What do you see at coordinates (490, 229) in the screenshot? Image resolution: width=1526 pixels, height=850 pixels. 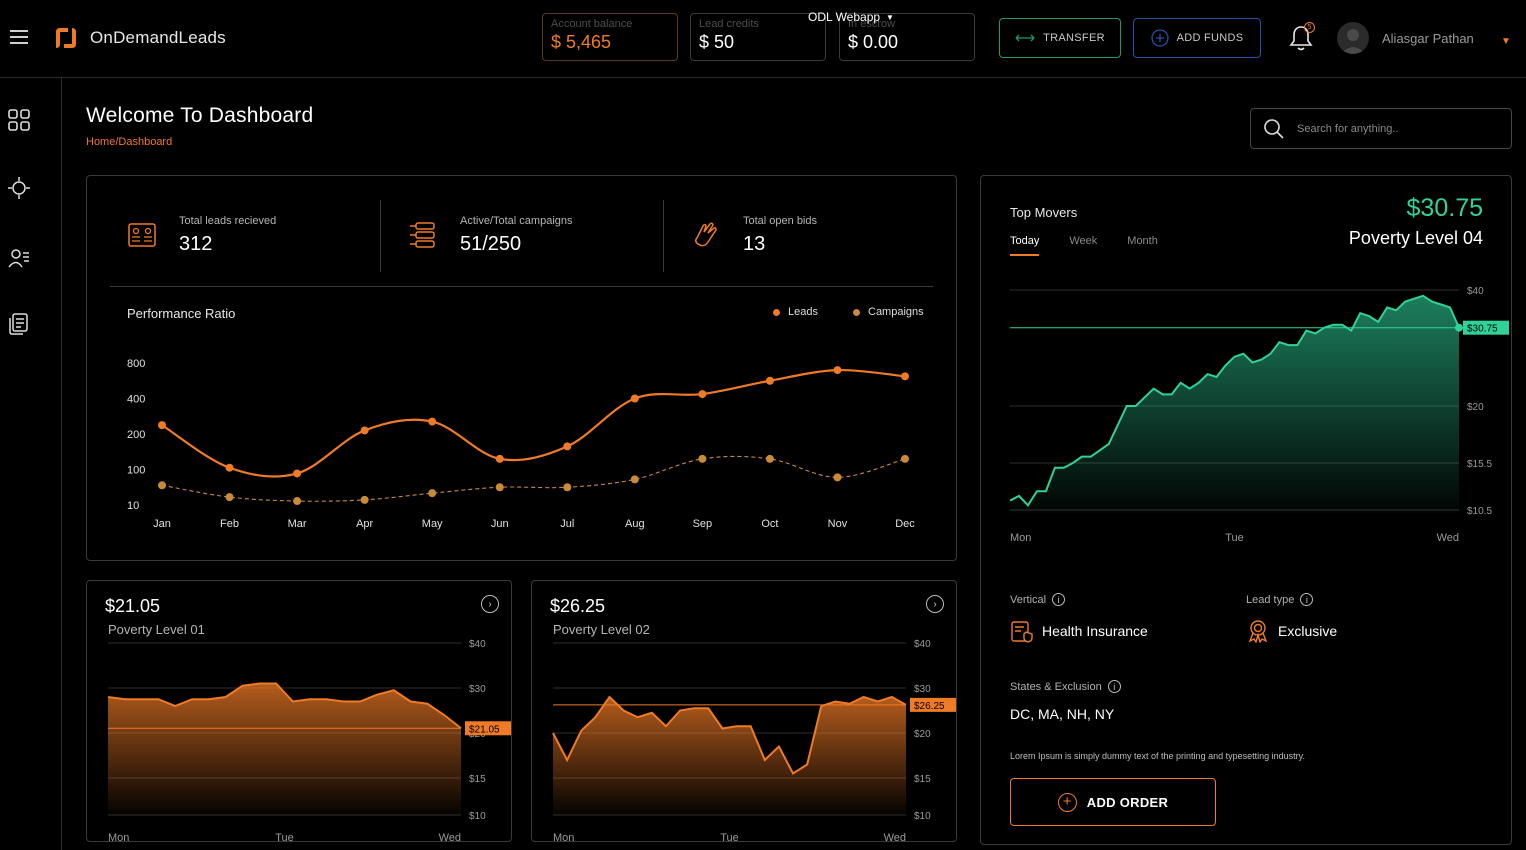 I see `kpi-campaigns: Active/Total campaigns 51/250` at bounding box center [490, 229].